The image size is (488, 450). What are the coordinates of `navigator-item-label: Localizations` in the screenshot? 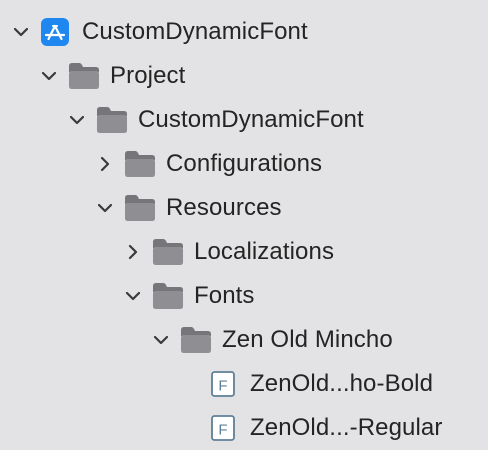 It's located at (264, 251).